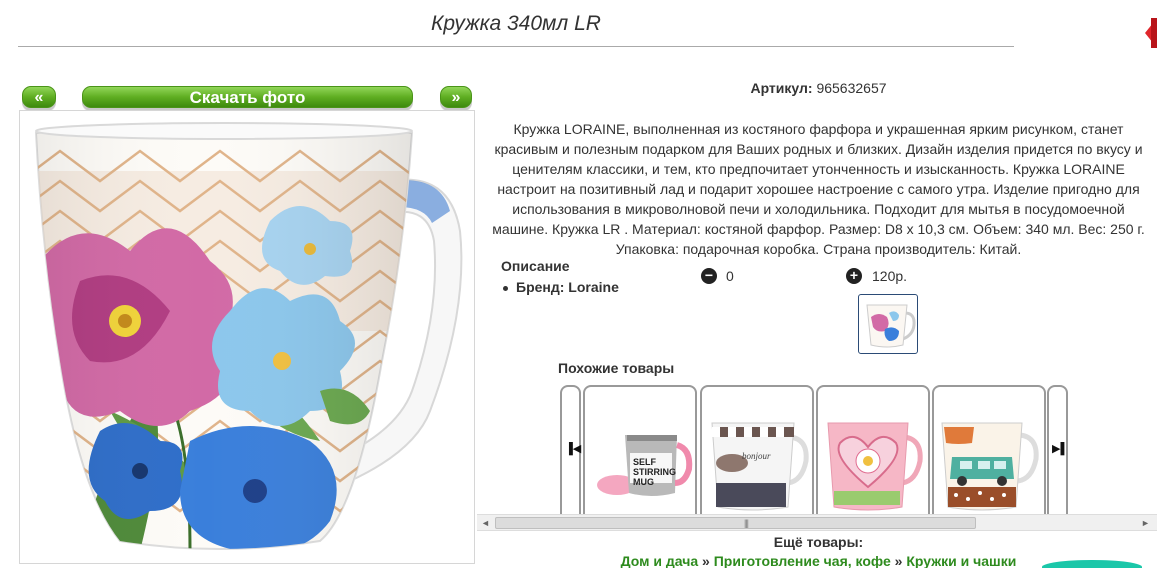  Describe the element at coordinates (760, 466) in the screenshot. I see `bonjour-mug-image: bonjour` at that location.